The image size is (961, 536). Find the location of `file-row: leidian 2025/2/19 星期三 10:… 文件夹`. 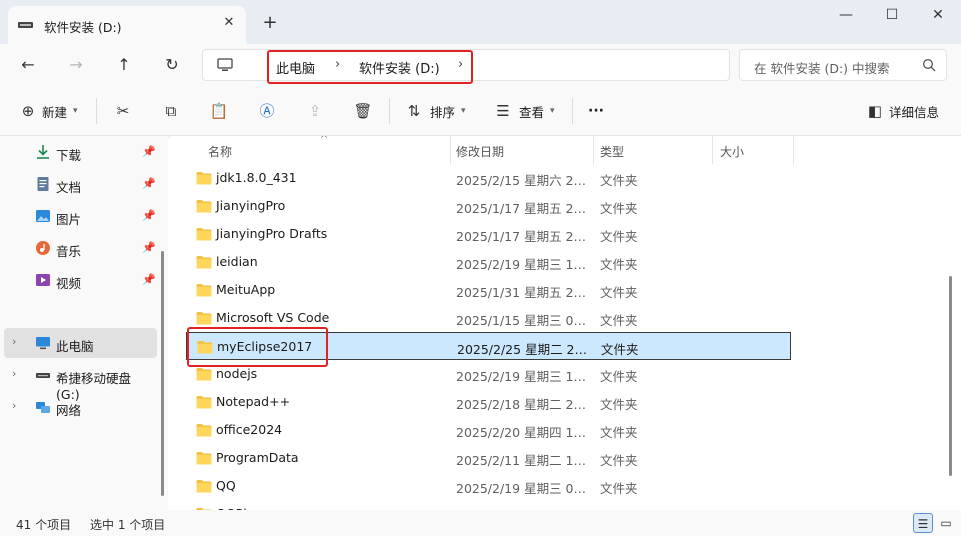

file-row: leidian 2025/2/19 星期三 10:… 文件夹 is located at coordinates (488, 262).